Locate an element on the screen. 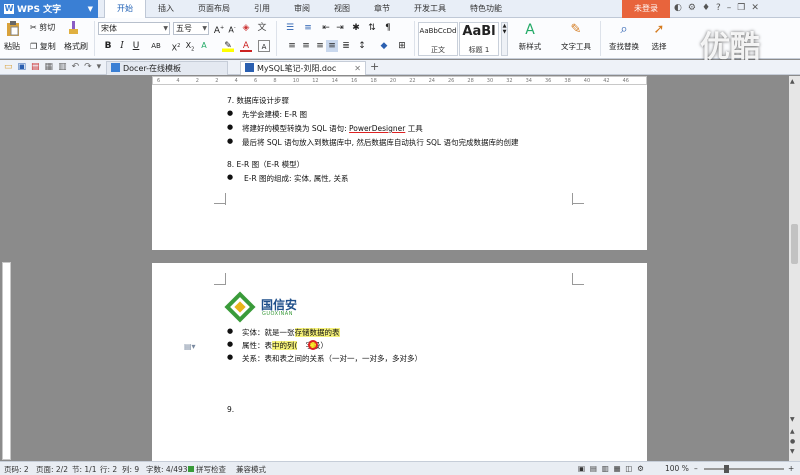 Image resolution: width=800 pixels, height=475 pixels. tab-developer: 开发工具 is located at coordinates (430, 9).